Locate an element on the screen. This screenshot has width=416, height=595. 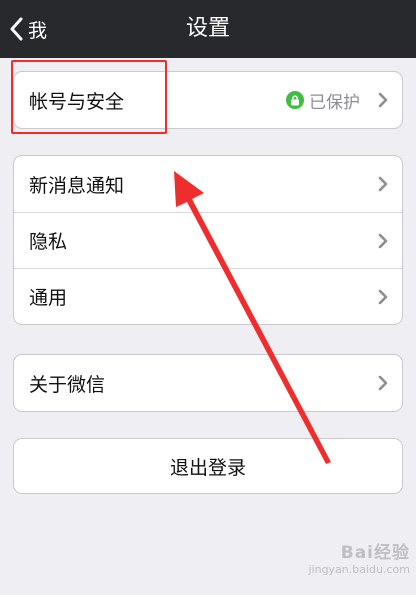
settings-item-about: 关于微信 is located at coordinates (208, 383).